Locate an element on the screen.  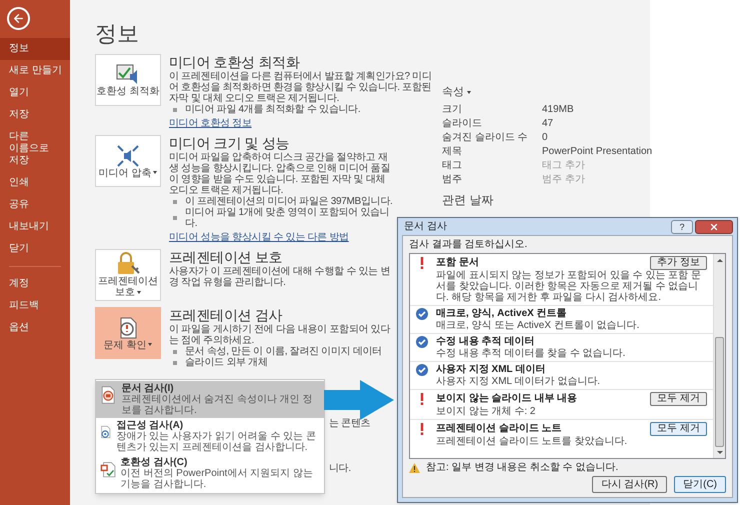
result-title: 보이지 않는 슬라이드 내부 내용 is located at coordinates (507, 399).